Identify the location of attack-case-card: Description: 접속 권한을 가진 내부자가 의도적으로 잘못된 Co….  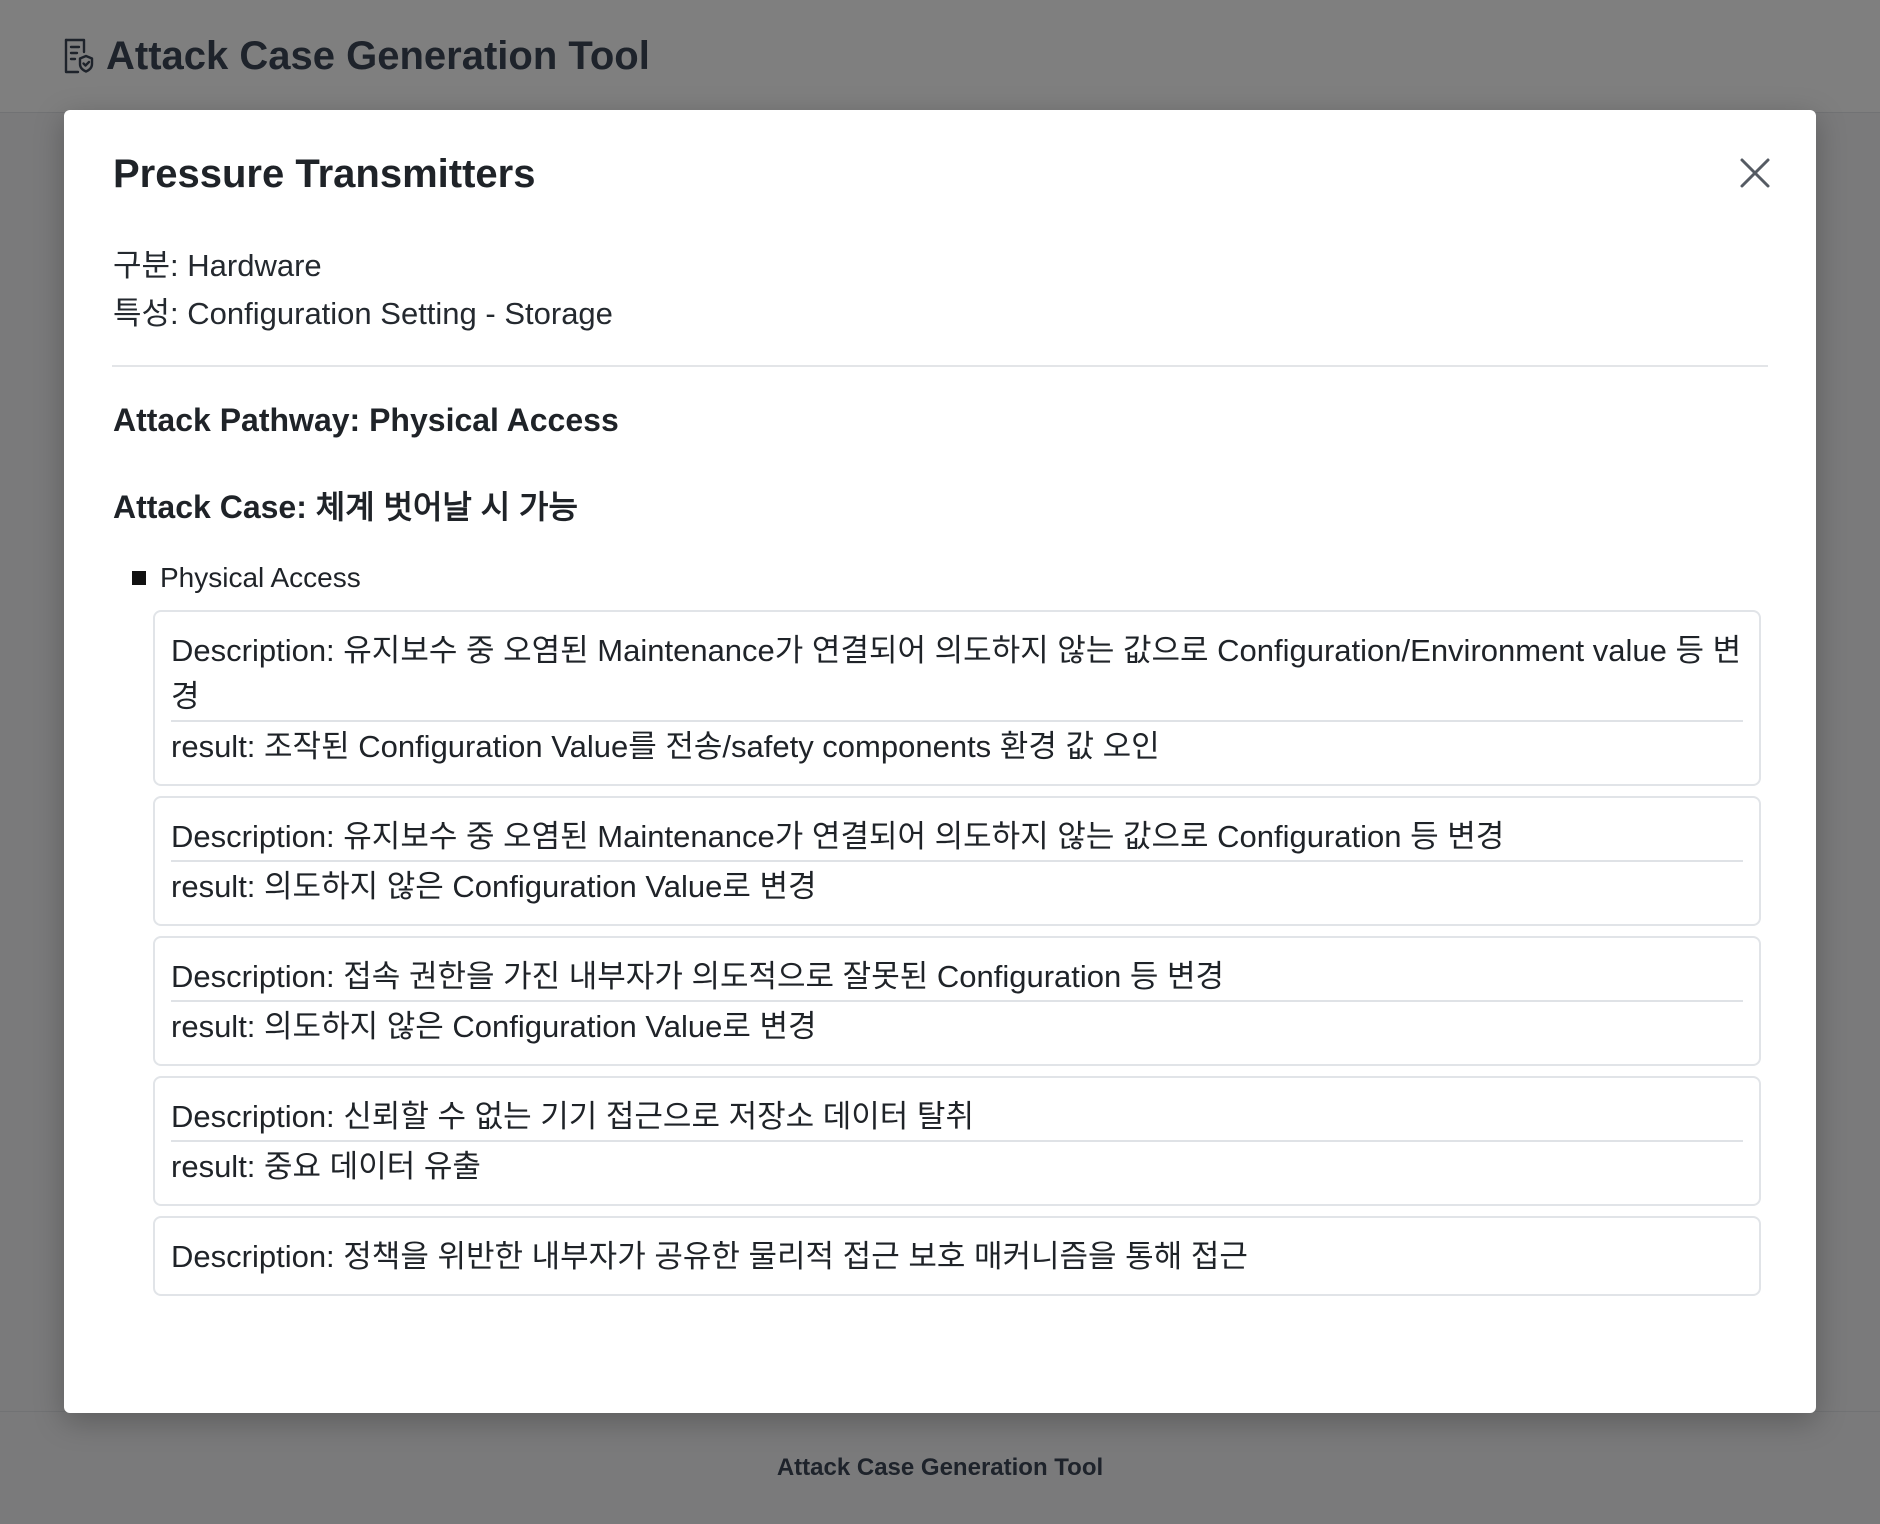
(957, 1001).